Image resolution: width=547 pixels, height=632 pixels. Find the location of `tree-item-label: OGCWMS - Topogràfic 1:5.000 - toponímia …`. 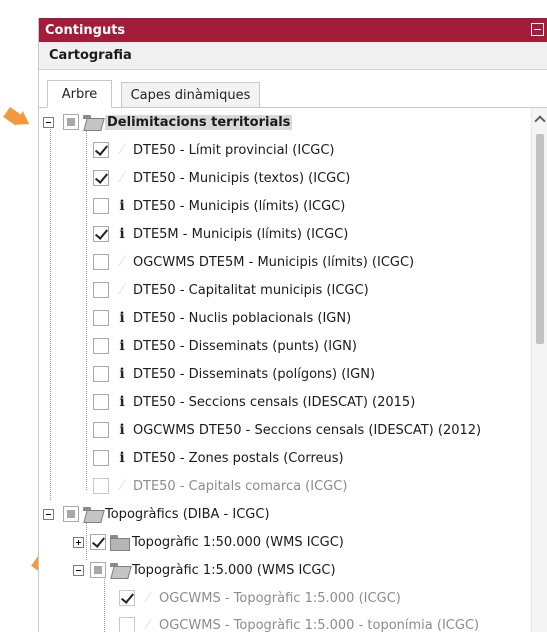

tree-item-label: OGCWMS - Topogràfic 1:5.000 - toponímia … is located at coordinates (319, 624).